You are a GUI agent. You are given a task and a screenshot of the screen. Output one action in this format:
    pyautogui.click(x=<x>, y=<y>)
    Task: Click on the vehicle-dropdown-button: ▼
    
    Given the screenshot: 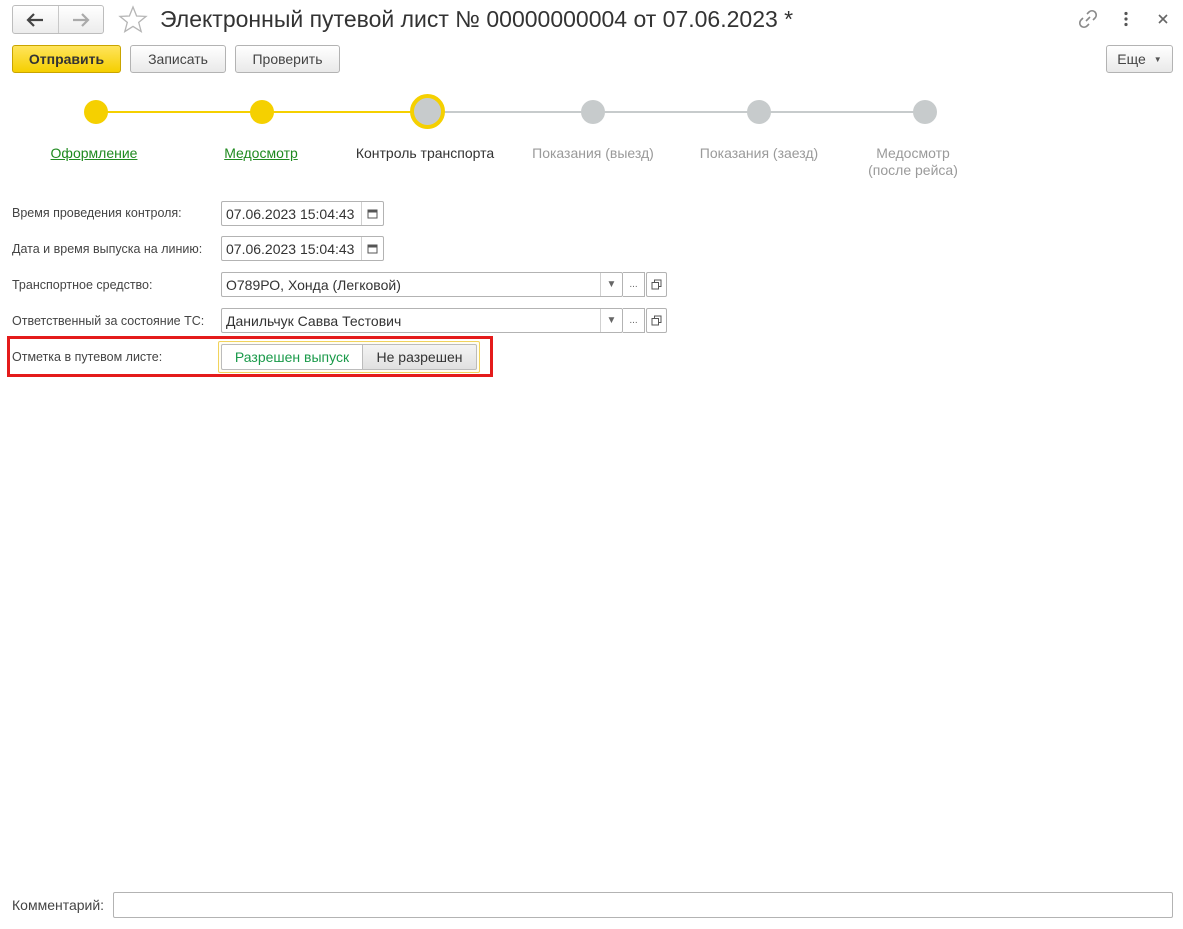 What is the action you would take?
    pyautogui.click(x=611, y=284)
    